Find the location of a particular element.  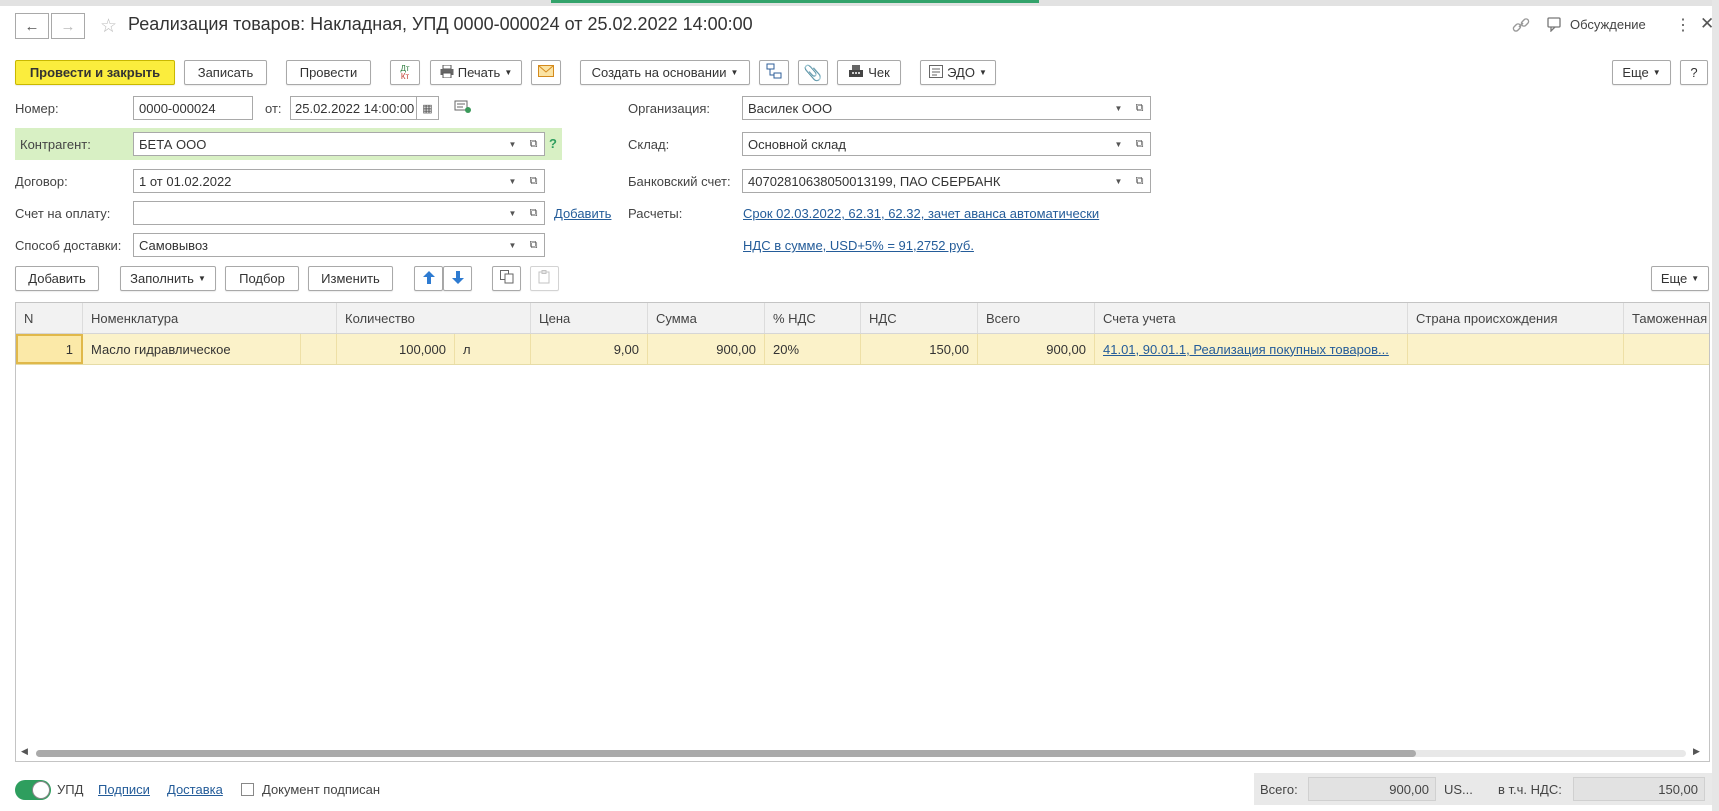

invoice-field is located at coordinates (318, 213).